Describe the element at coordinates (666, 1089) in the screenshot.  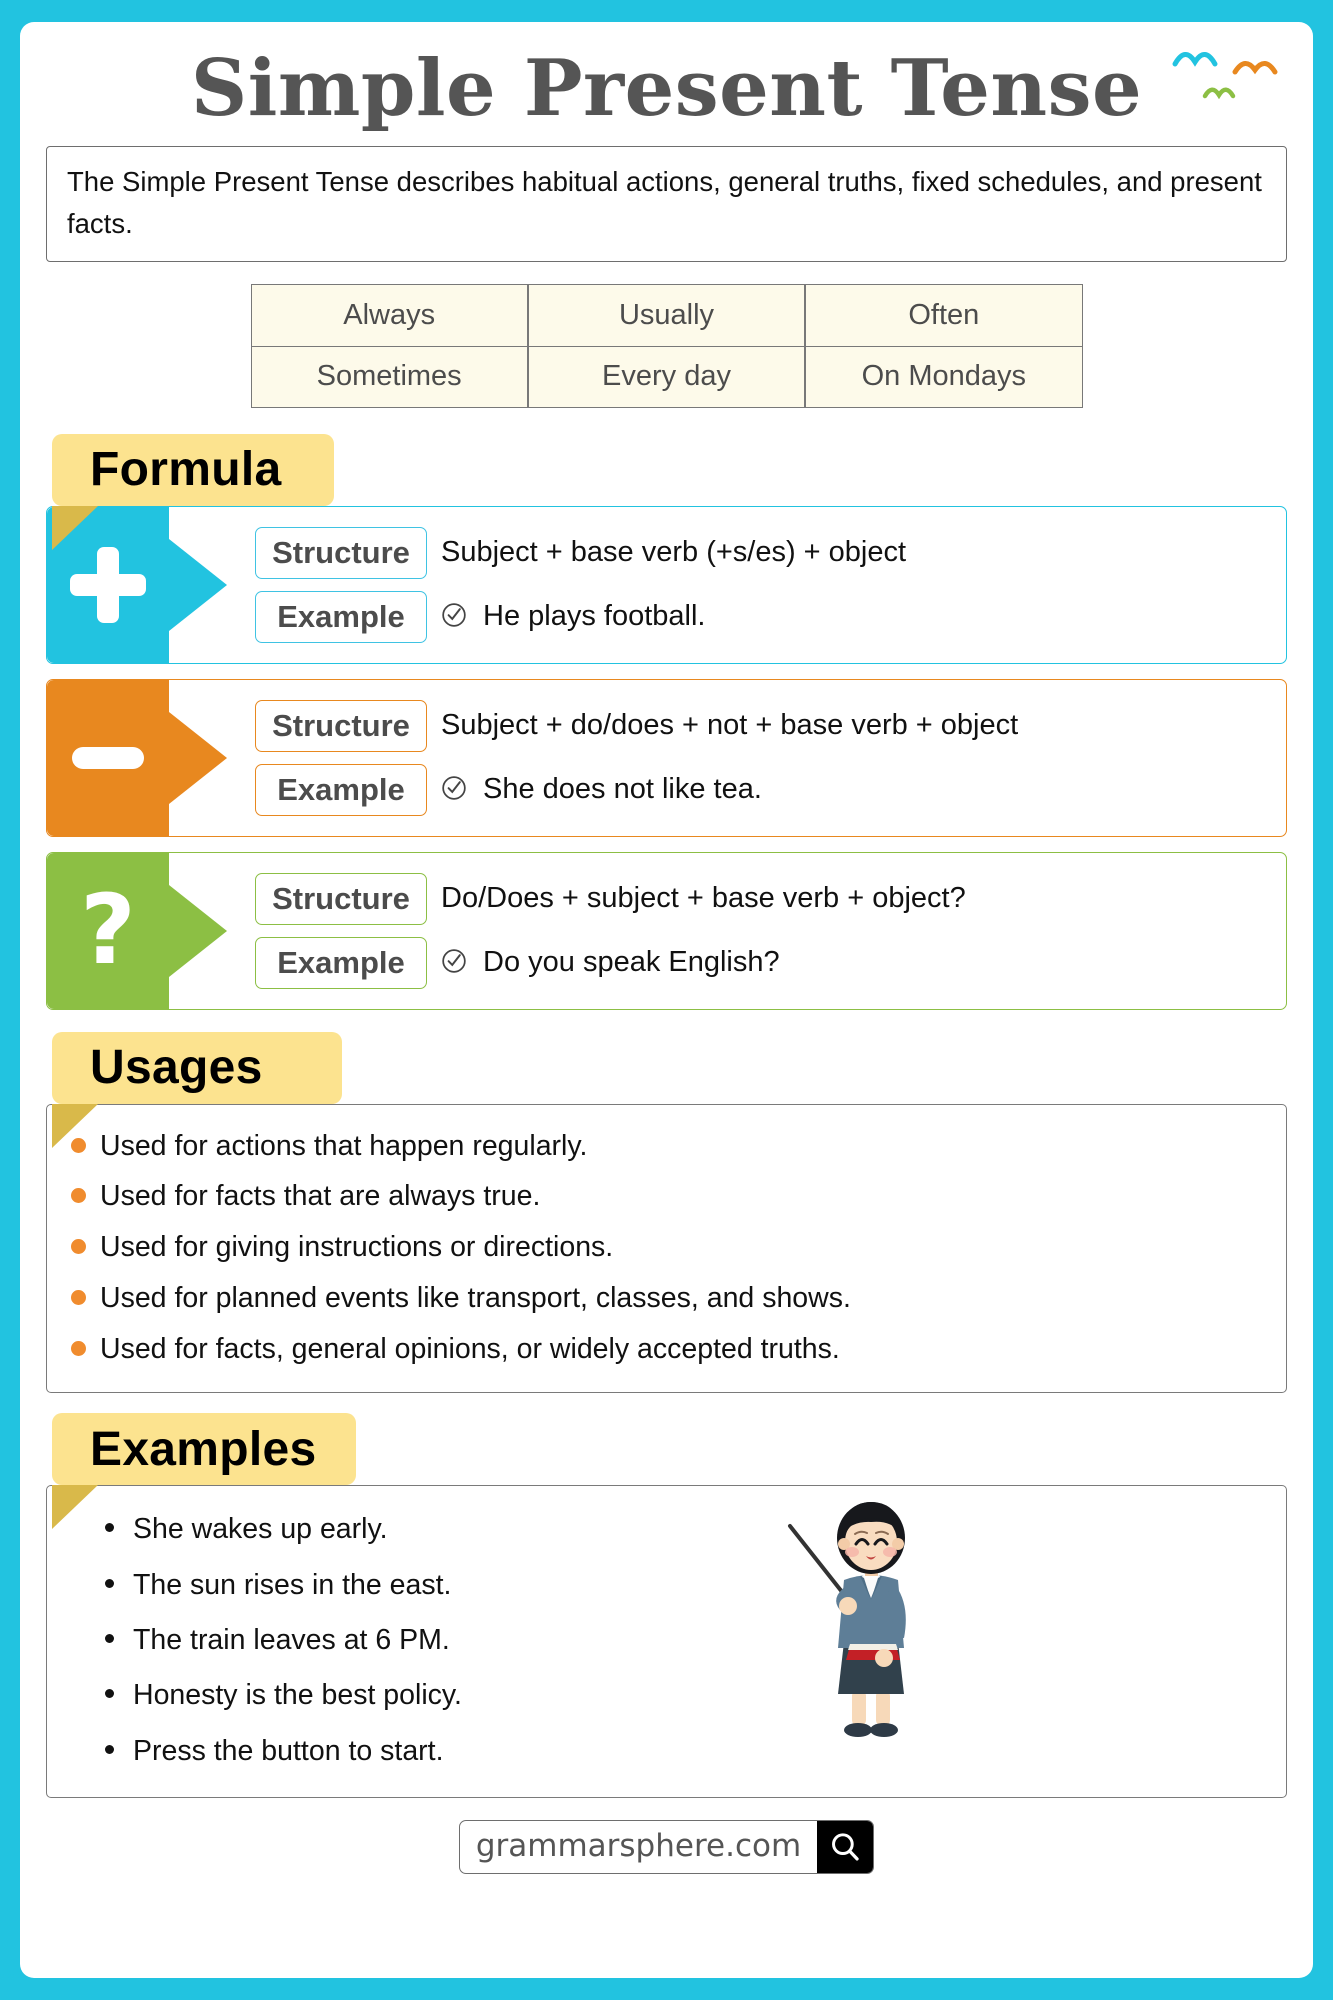
I see `usages-banner-row: Usages` at that location.